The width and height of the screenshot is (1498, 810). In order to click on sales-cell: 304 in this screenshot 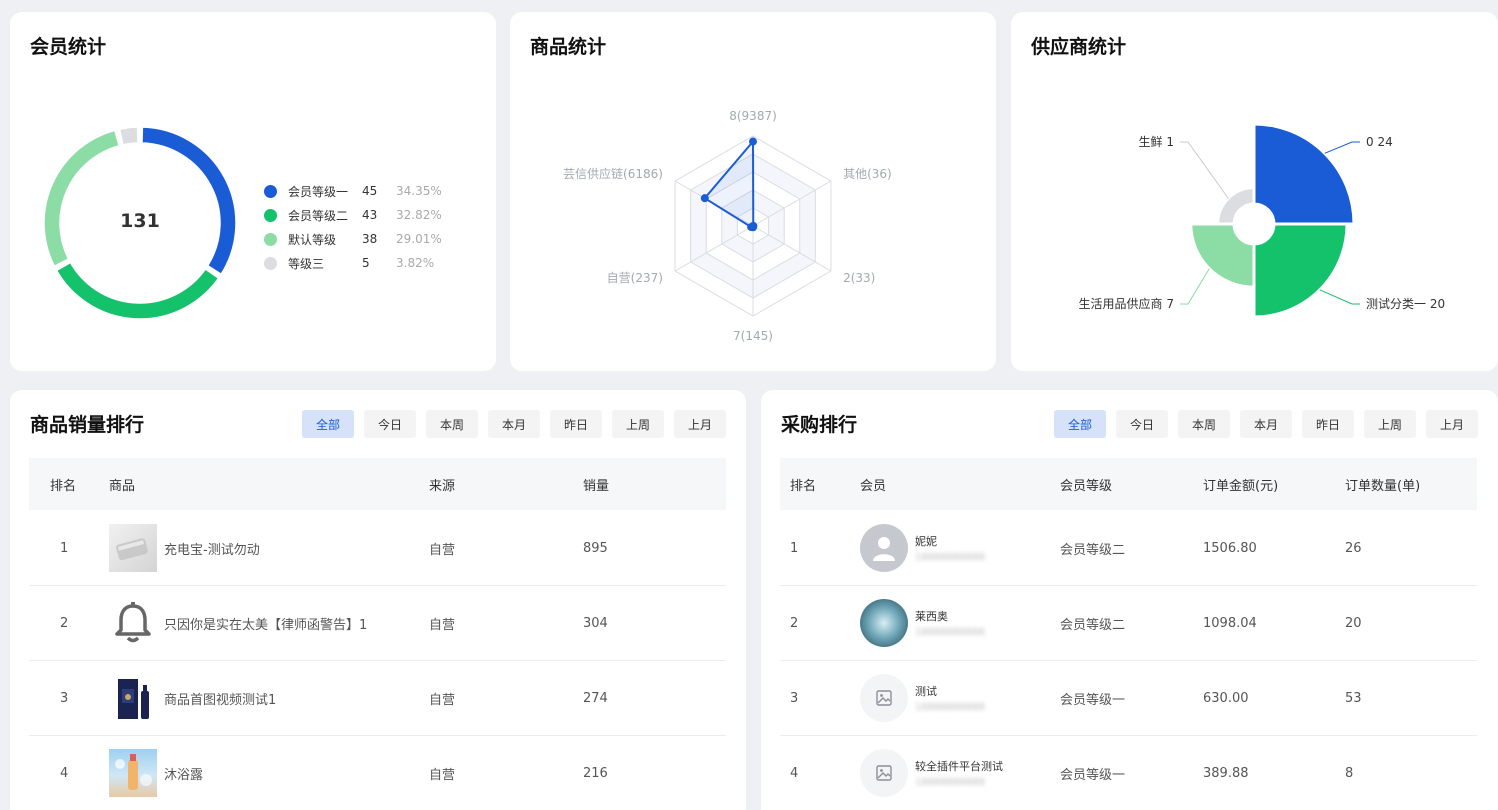, I will do `click(595, 623)`.